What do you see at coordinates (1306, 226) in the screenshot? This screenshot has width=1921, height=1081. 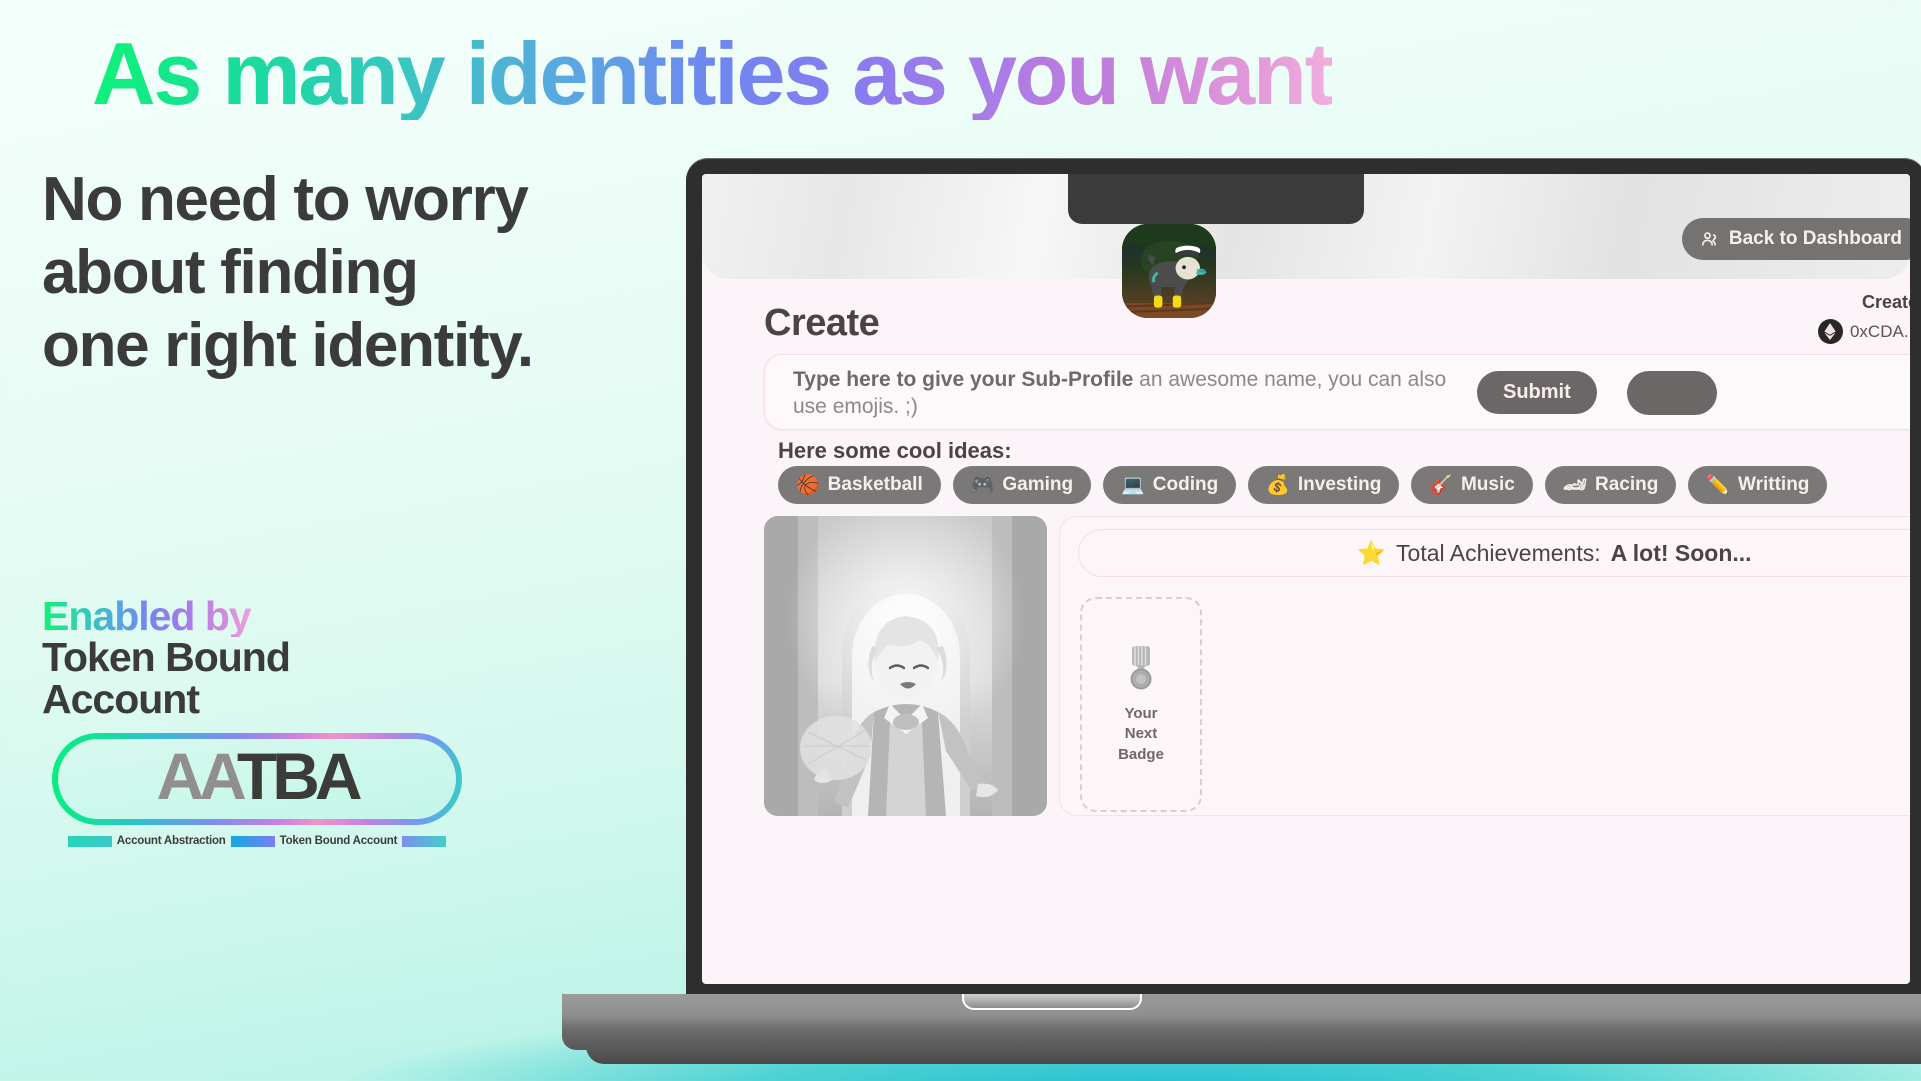 I see `app-header-strip: Back to Dashboard` at bounding box center [1306, 226].